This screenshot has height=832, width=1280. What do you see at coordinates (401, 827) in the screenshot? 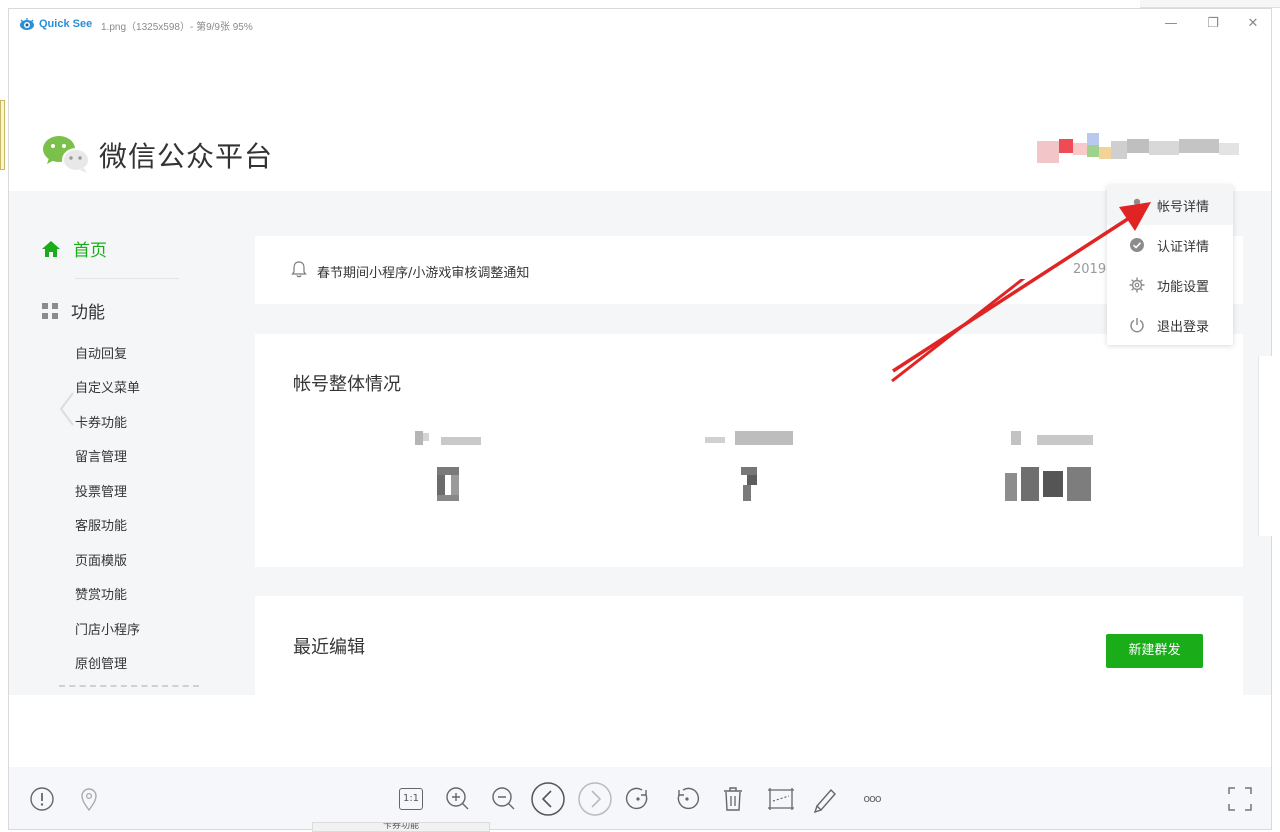
I see `background-window-caption: 卡券功能` at bounding box center [401, 827].